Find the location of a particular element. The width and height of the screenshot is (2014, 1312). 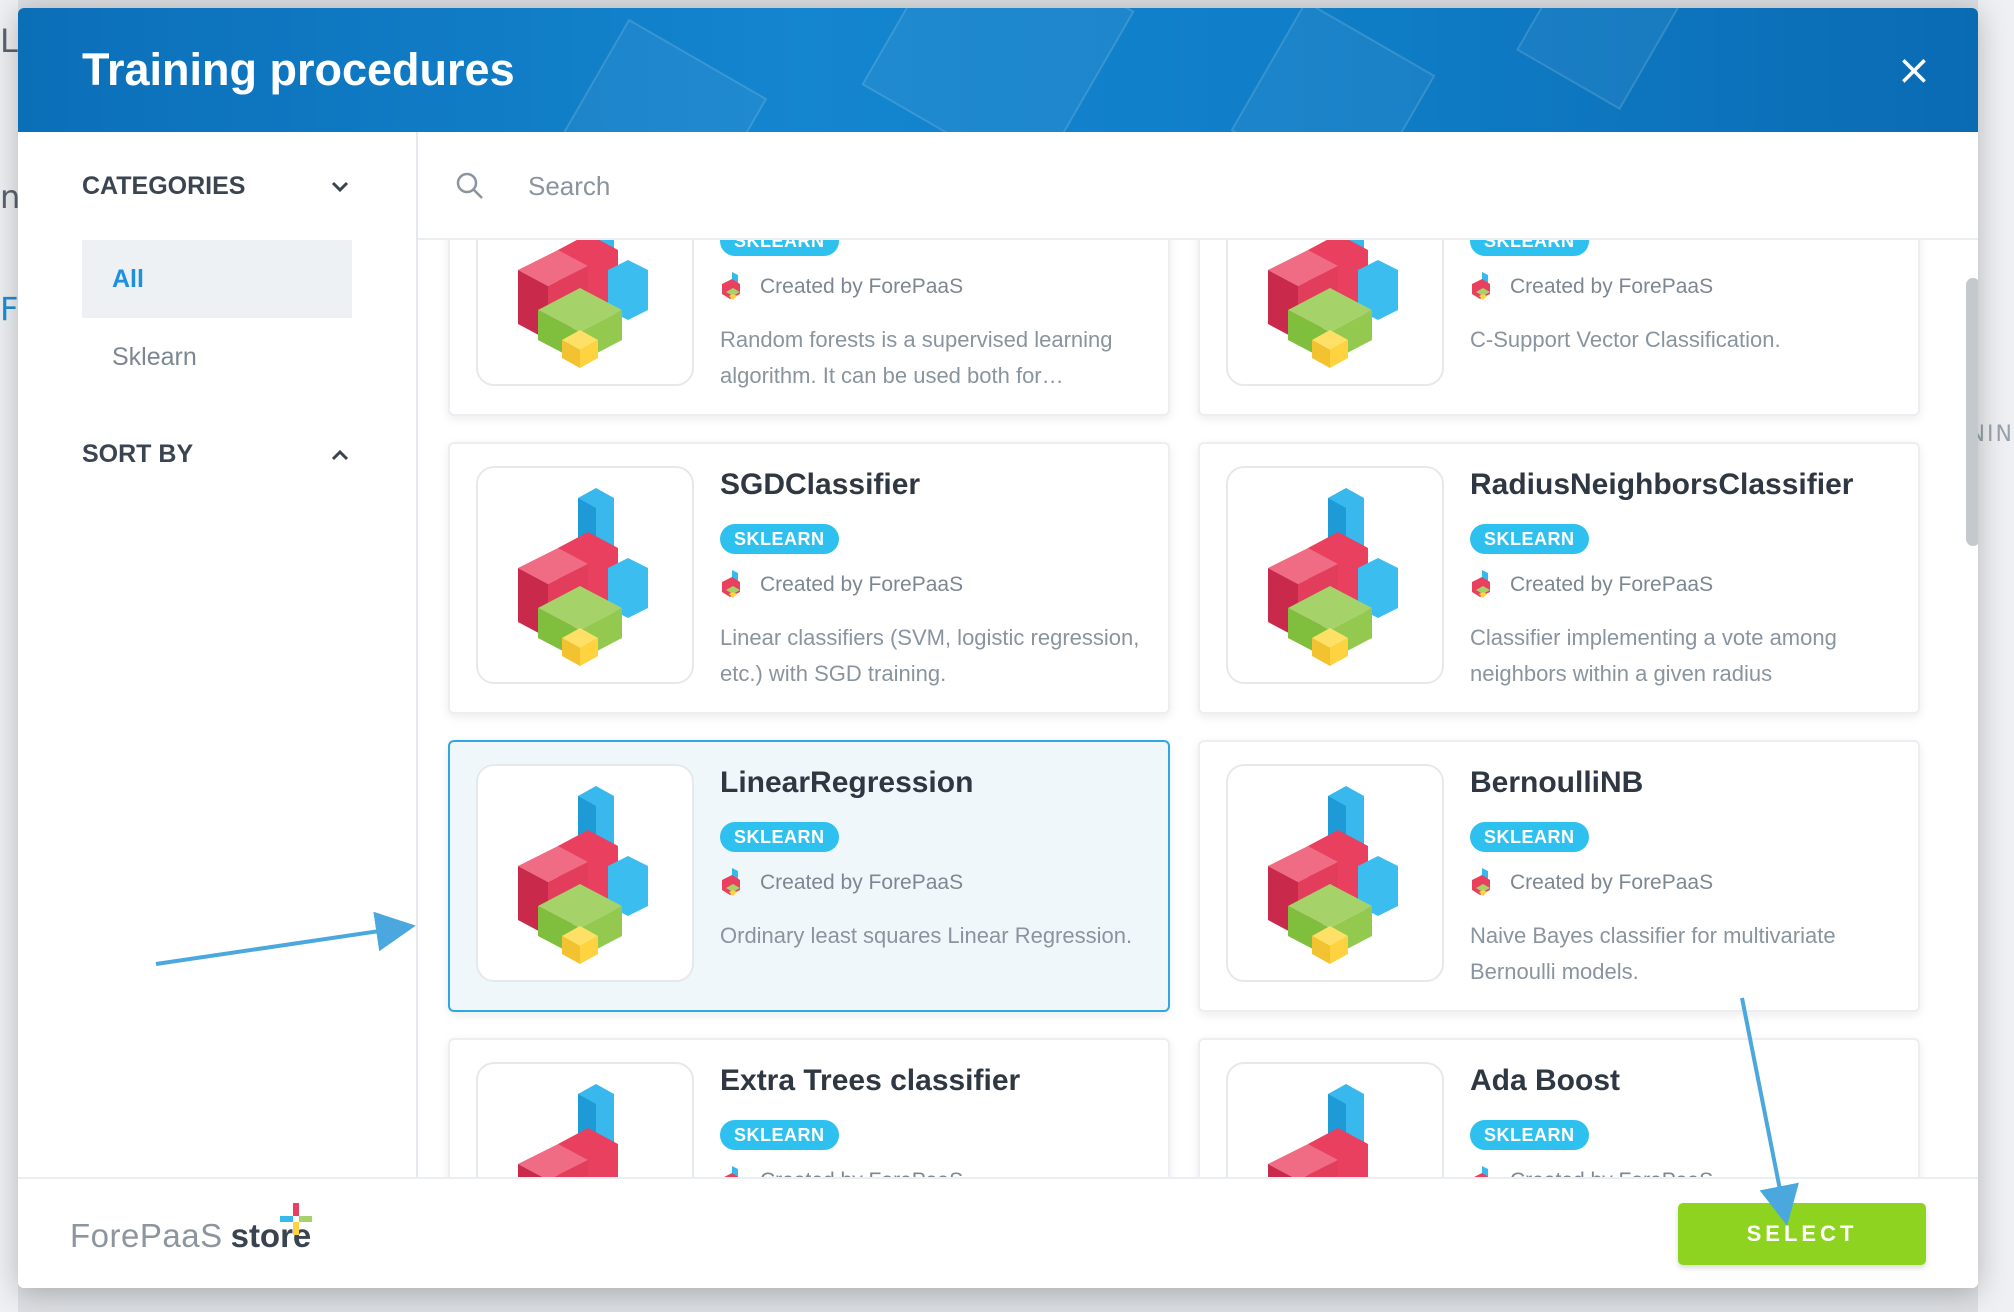

category-item-sklearn: Sklearn is located at coordinates (217, 357).